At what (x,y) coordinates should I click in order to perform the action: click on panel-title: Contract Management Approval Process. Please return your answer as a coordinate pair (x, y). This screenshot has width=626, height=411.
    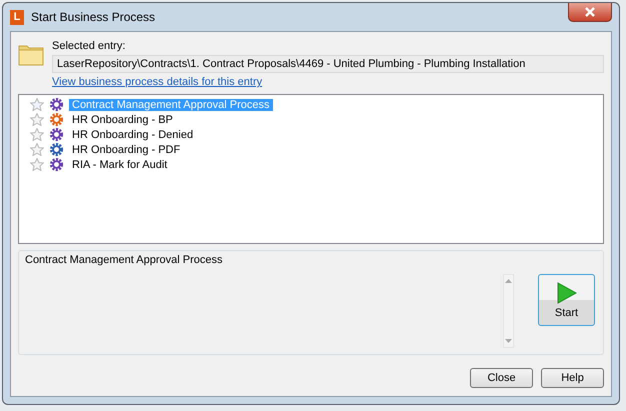
    Looking at the image, I should click on (124, 260).